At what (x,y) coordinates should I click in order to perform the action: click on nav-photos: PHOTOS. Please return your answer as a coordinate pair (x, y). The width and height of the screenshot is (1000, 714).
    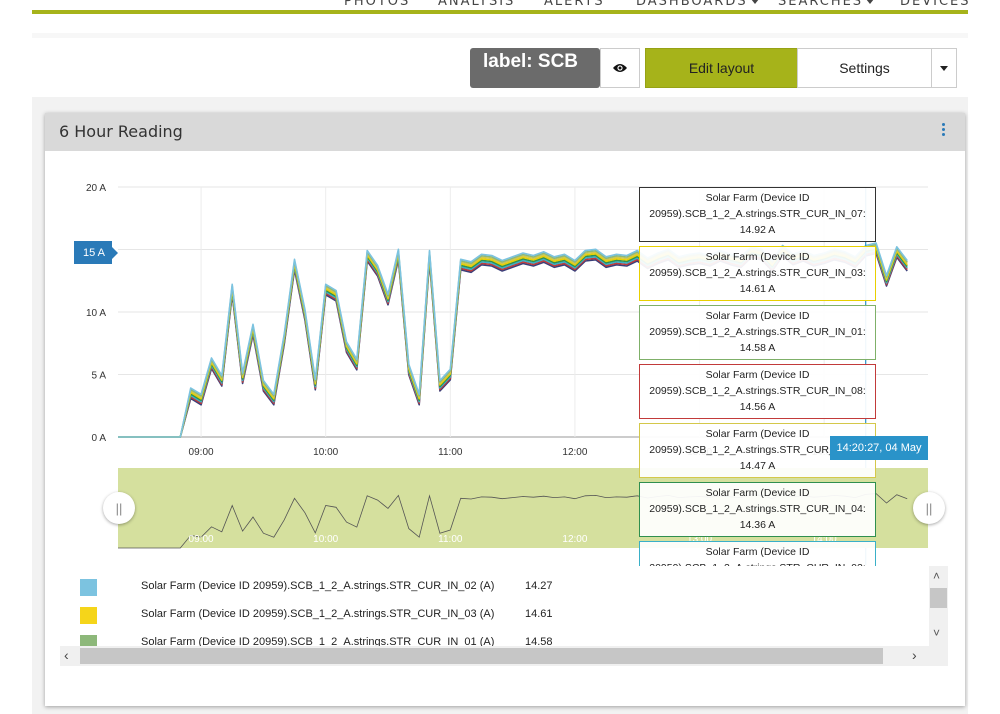
    Looking at the image, I should click on (377, 4).